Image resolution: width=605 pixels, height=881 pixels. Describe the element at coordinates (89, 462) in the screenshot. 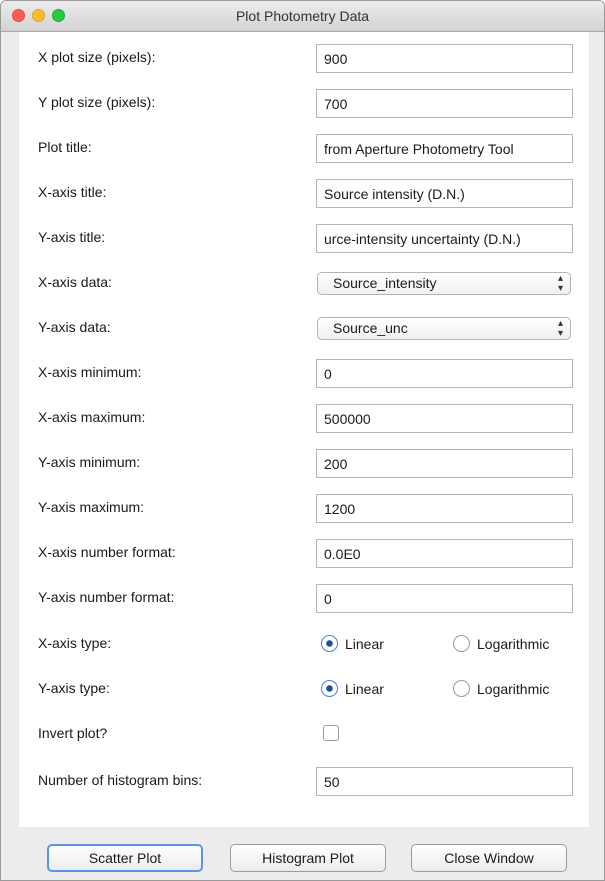

I see `y-axis-minimum-label: Y-axis minimum:` at that location.